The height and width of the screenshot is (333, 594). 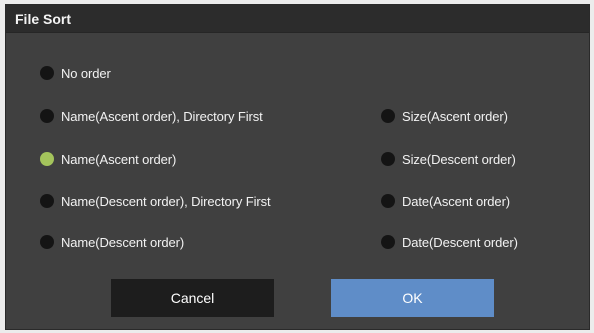 I want to click on option-size-ascent: Size(Ascent order), so click(x=444, y=116).